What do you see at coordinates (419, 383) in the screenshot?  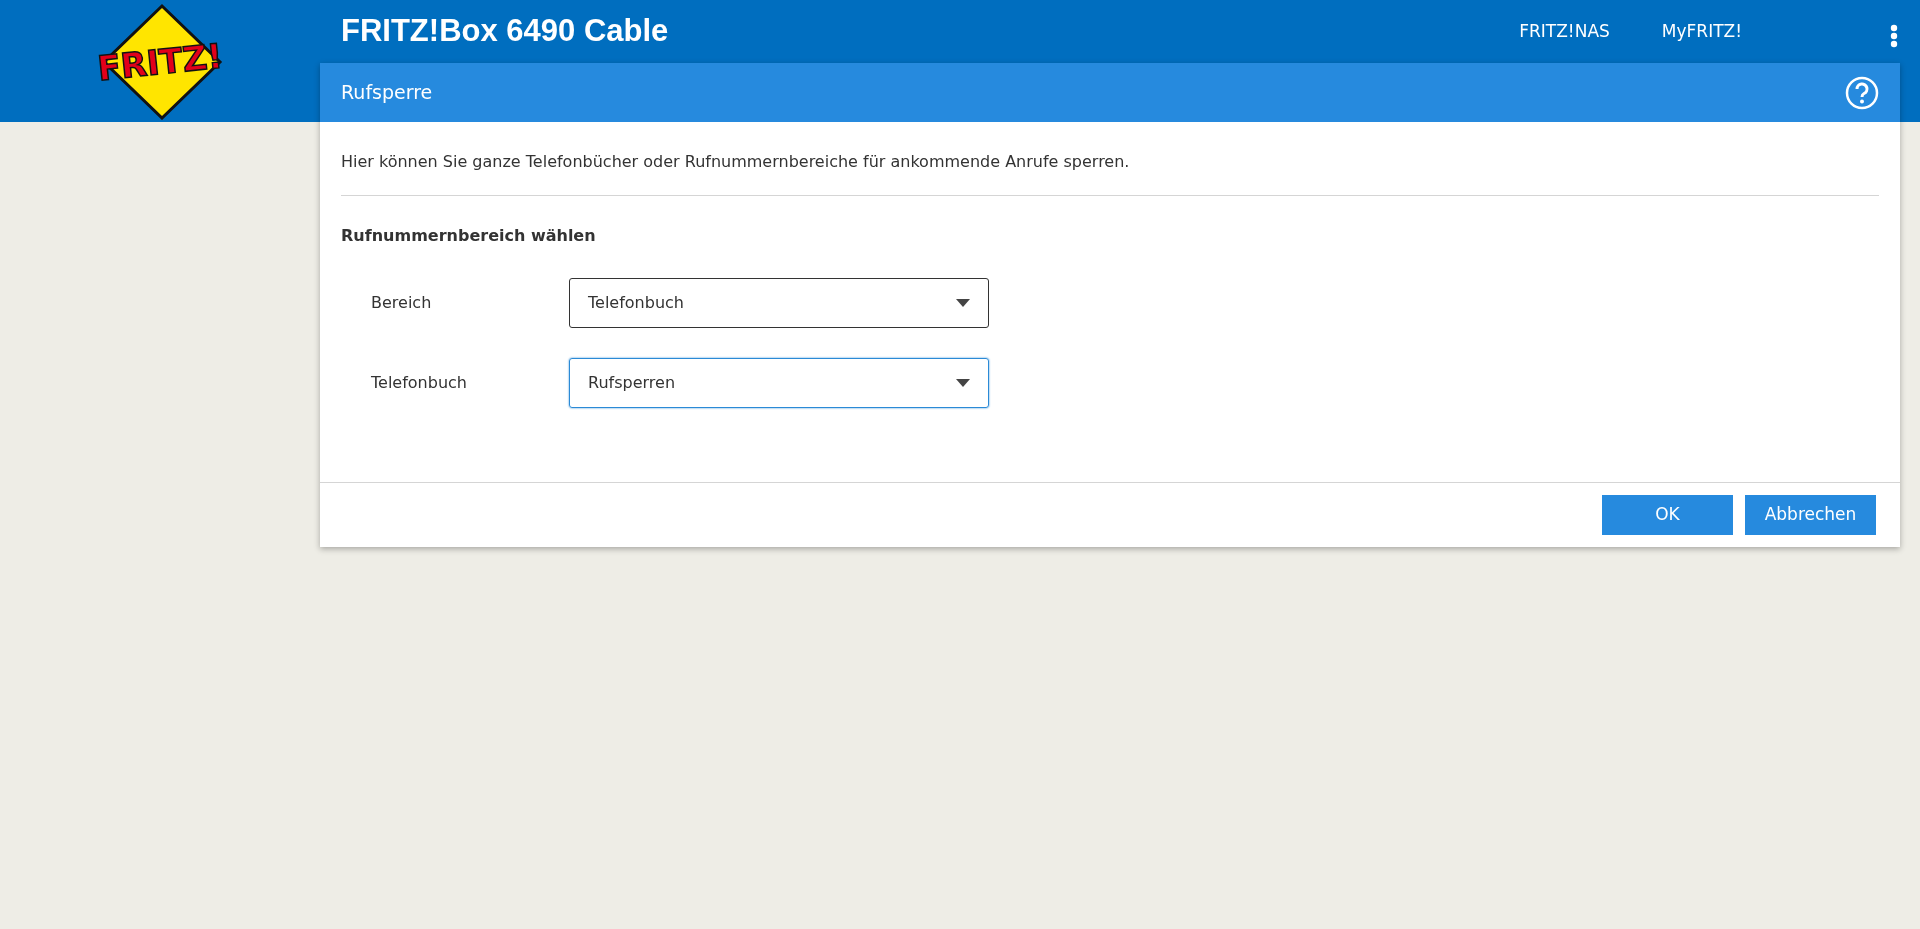 I see `field-label: Telefonbuch` at bounding box center [419, 383].